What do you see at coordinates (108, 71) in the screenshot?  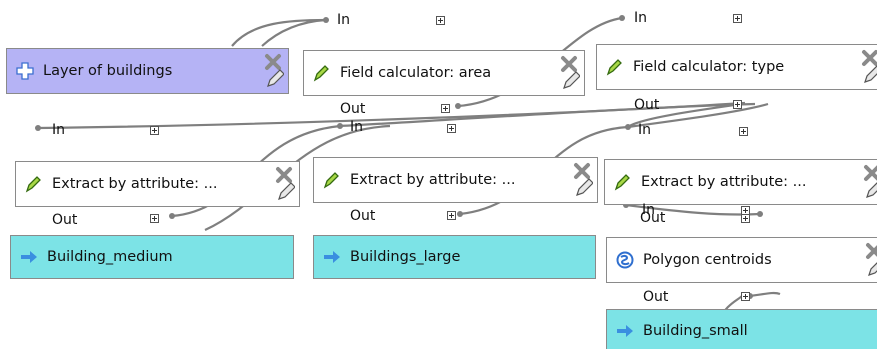 I see `node-label: Layer of buildings` at bounding box center [108, 71].